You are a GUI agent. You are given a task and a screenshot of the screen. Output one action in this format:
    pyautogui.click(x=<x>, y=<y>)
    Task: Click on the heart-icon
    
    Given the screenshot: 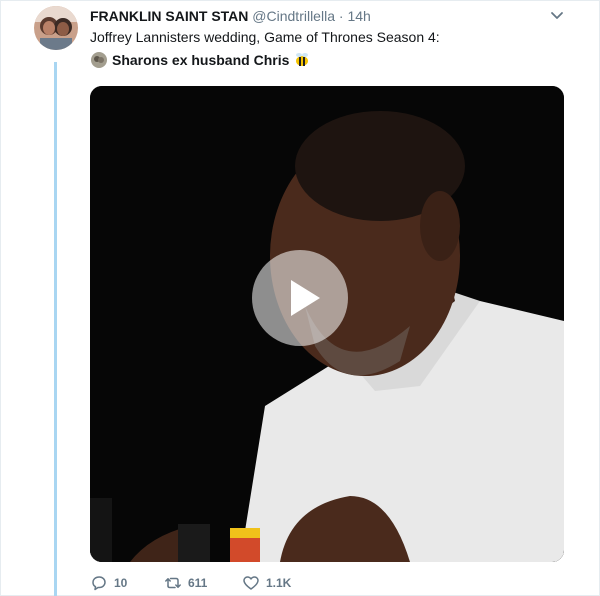 What is the action you would take?
    pyautogui.click(x=251, y=583)
    